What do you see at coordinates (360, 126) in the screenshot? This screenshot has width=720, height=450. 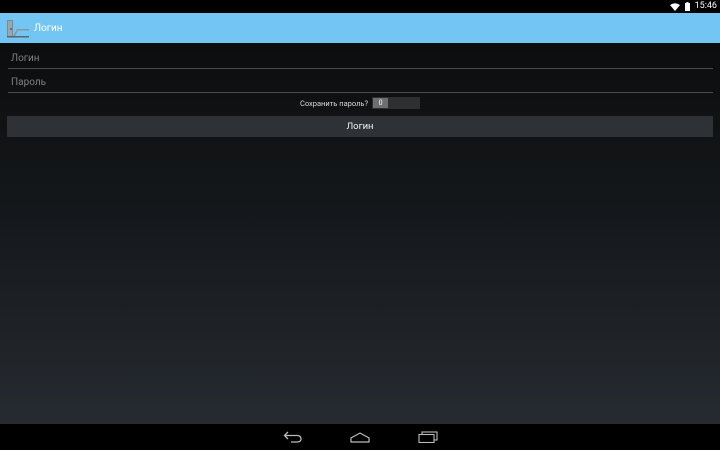 I see `login-button: Логин` at bounding box center [360, 126].